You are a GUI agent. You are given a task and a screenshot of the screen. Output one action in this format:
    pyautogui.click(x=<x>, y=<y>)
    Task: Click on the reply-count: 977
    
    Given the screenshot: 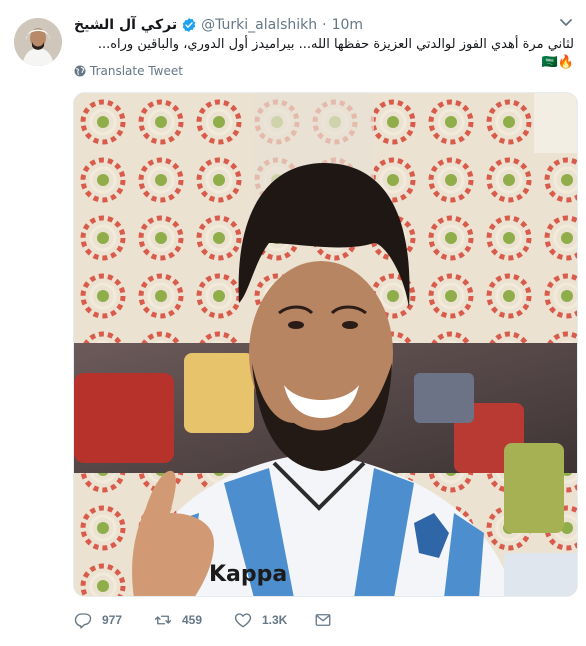 What is the action you would take?
    pyautogui.click(x=112, y=620)
    